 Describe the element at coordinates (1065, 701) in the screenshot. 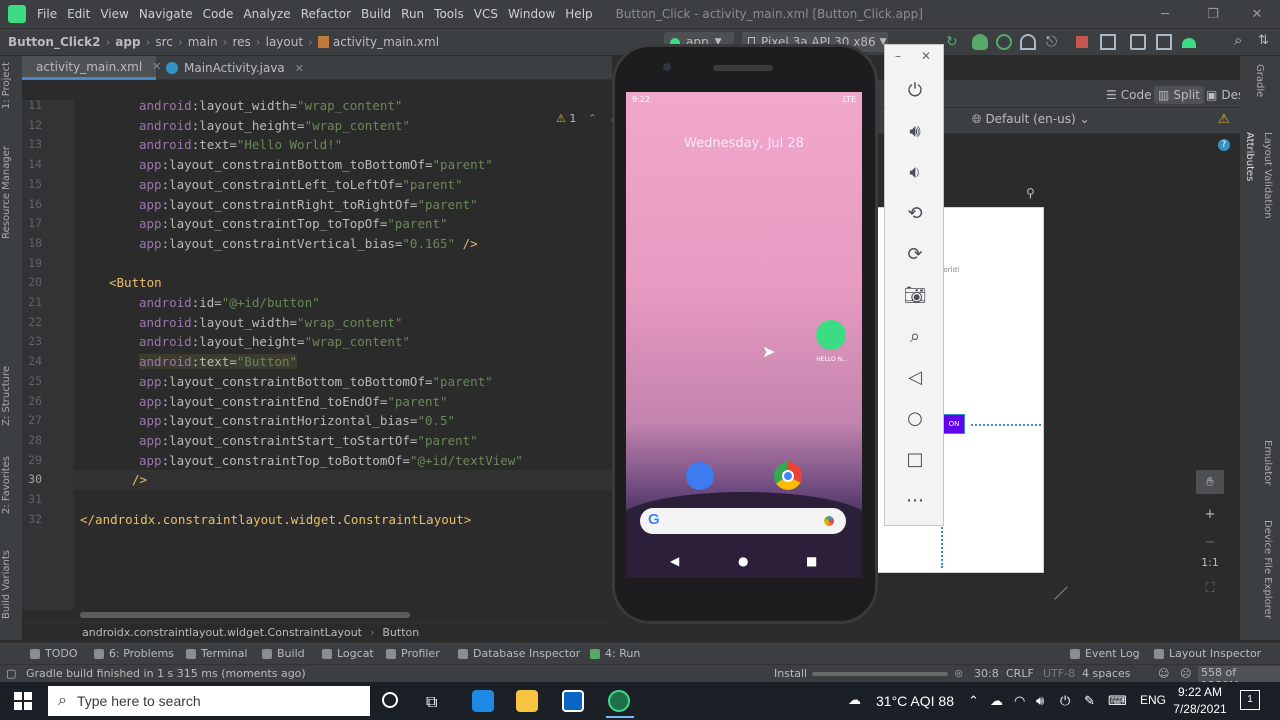

I see `tray-app-icon: ⏻` at that location.